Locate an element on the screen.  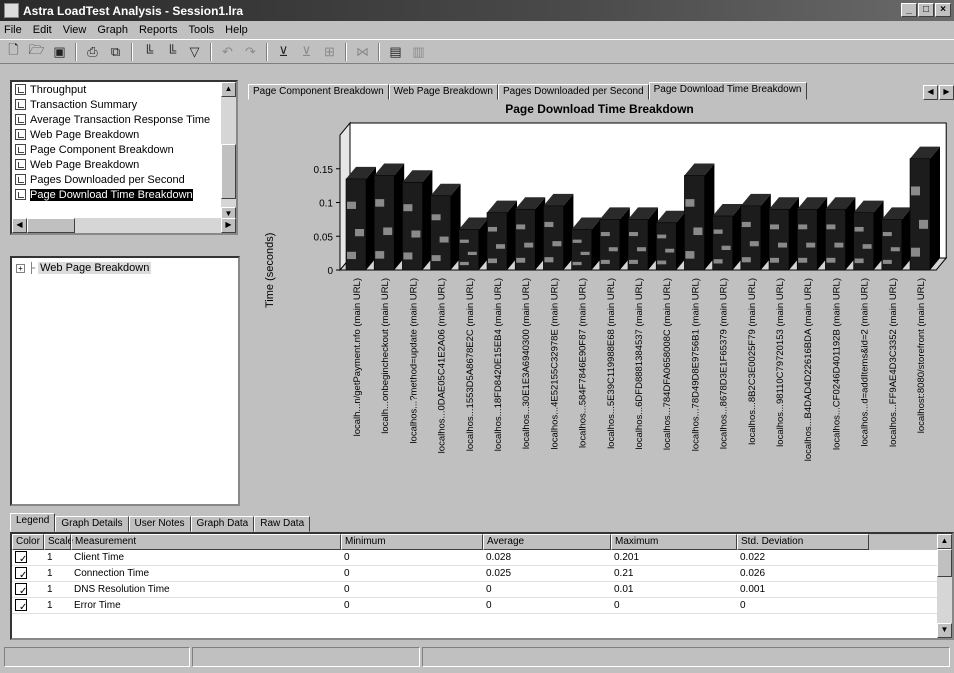
menu-tools: Tools is located at coordinates (201, 30).